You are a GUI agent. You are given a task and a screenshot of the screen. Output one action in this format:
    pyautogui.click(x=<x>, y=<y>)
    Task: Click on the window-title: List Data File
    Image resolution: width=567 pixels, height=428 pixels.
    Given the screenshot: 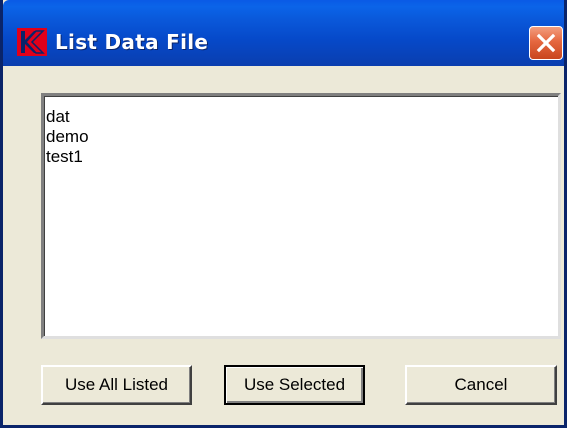 What is the action you would take?
    pyautogui.click(x=132, y=42)
    